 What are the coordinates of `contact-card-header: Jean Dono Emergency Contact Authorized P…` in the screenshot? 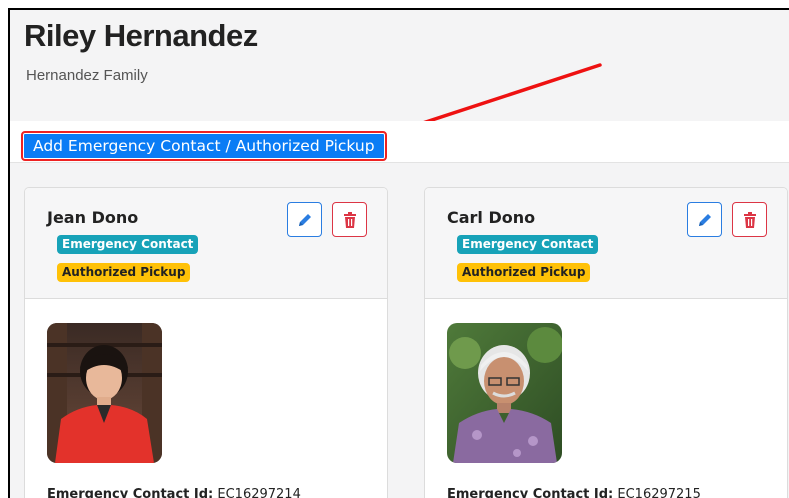 It's located at (206, 243).